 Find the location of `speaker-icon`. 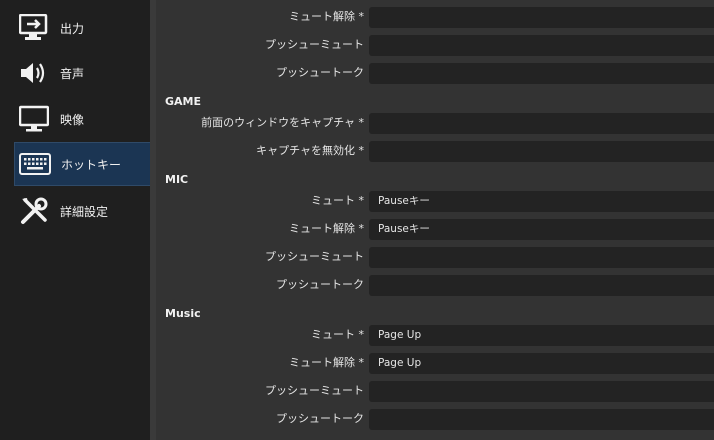

speaker-icon is located at coordinates (34, 73).